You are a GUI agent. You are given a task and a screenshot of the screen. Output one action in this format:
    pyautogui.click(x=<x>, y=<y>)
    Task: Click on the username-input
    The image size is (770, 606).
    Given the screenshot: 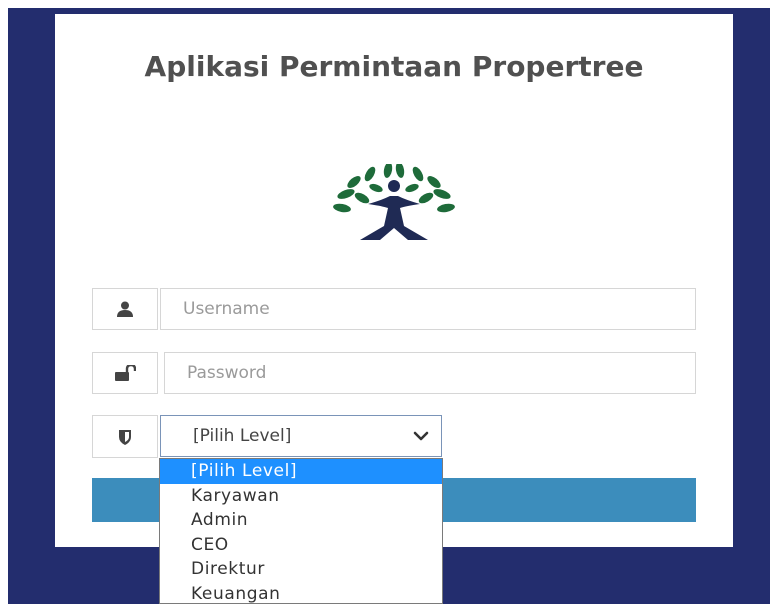 What is the action you would take?
    pyautogui.click(x=428, y=309)
    